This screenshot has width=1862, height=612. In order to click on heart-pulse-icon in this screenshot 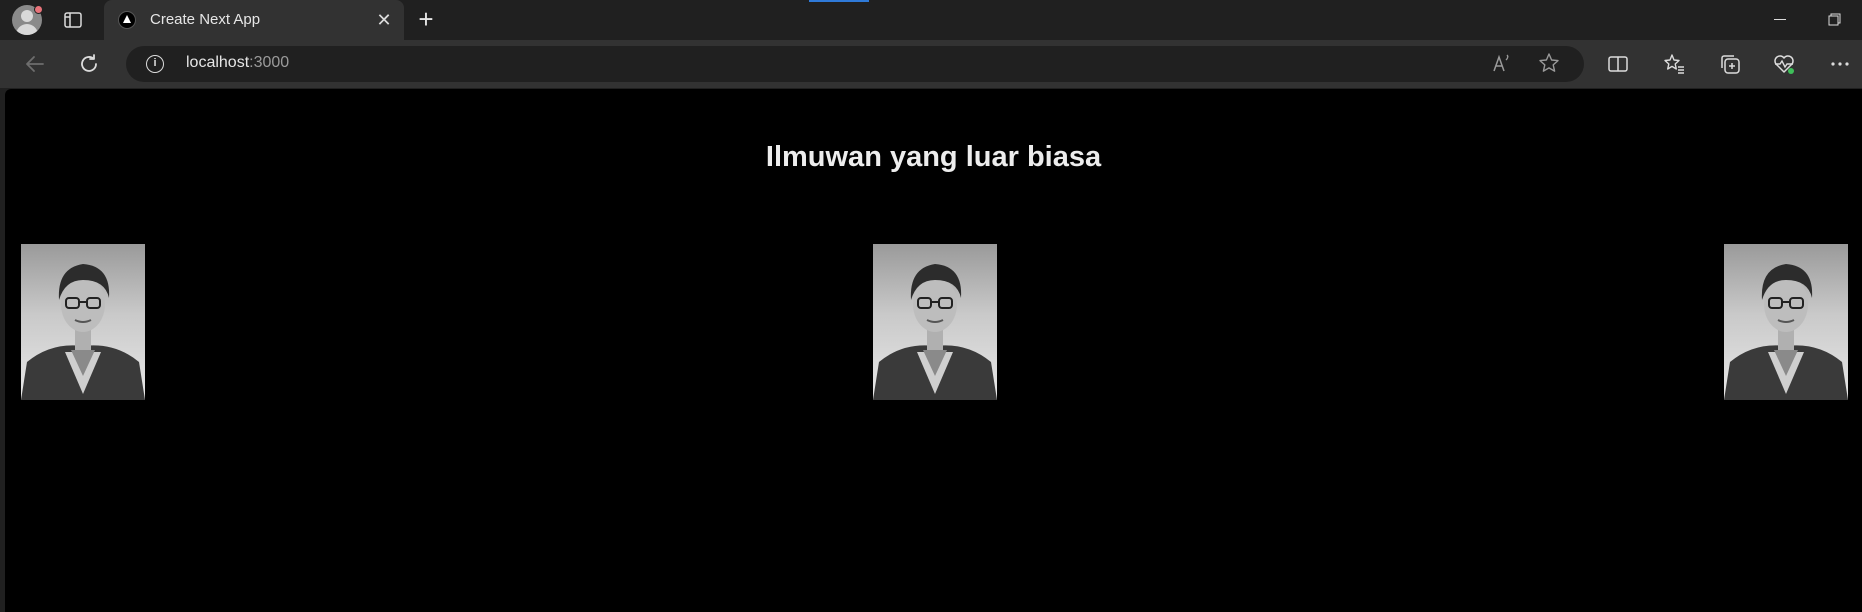, I will do `click(1784, 64)`.